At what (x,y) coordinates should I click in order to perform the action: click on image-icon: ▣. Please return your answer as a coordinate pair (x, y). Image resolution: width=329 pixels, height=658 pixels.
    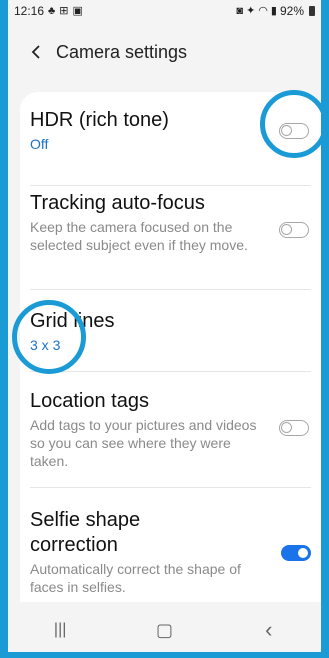
    Looking at the image, I should click on (77, 11).